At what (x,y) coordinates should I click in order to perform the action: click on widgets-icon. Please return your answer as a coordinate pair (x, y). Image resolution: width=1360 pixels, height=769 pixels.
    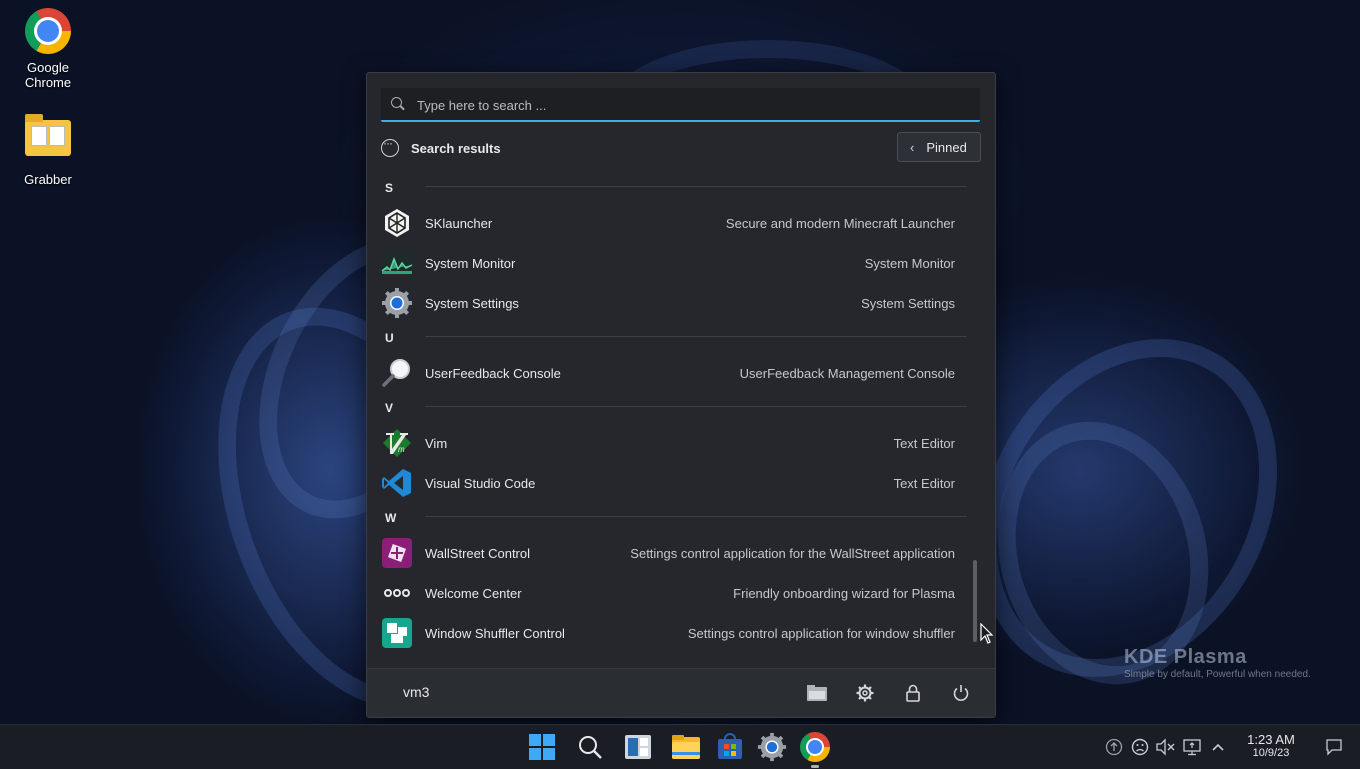
    Looking at the image, I should click on (638, 747).